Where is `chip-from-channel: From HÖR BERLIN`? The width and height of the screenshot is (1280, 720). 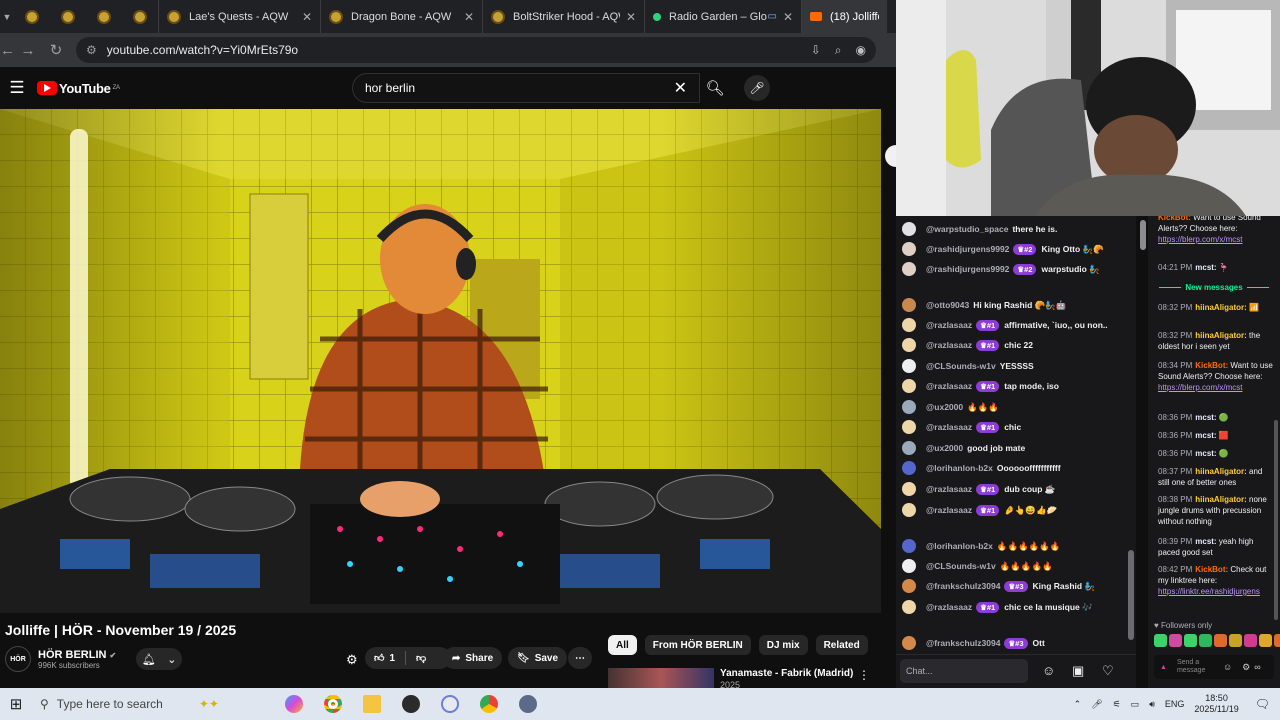 chip-from-channel: From HÖR BERLIN is located at coordinates (697, 645).